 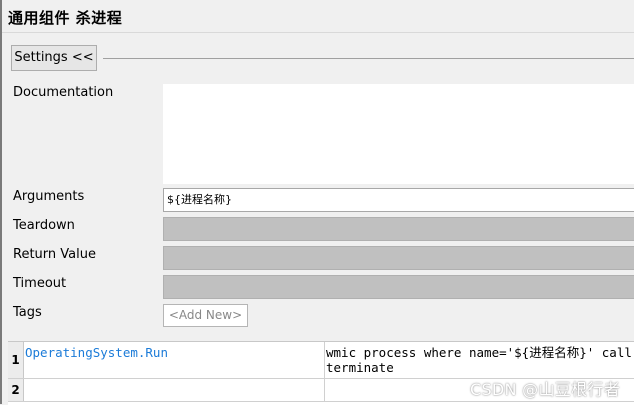 What do you see at coordinates (63, 92) in the screenshot?
I see `documentation-label: Documentation` at bounding box center [63, 92].